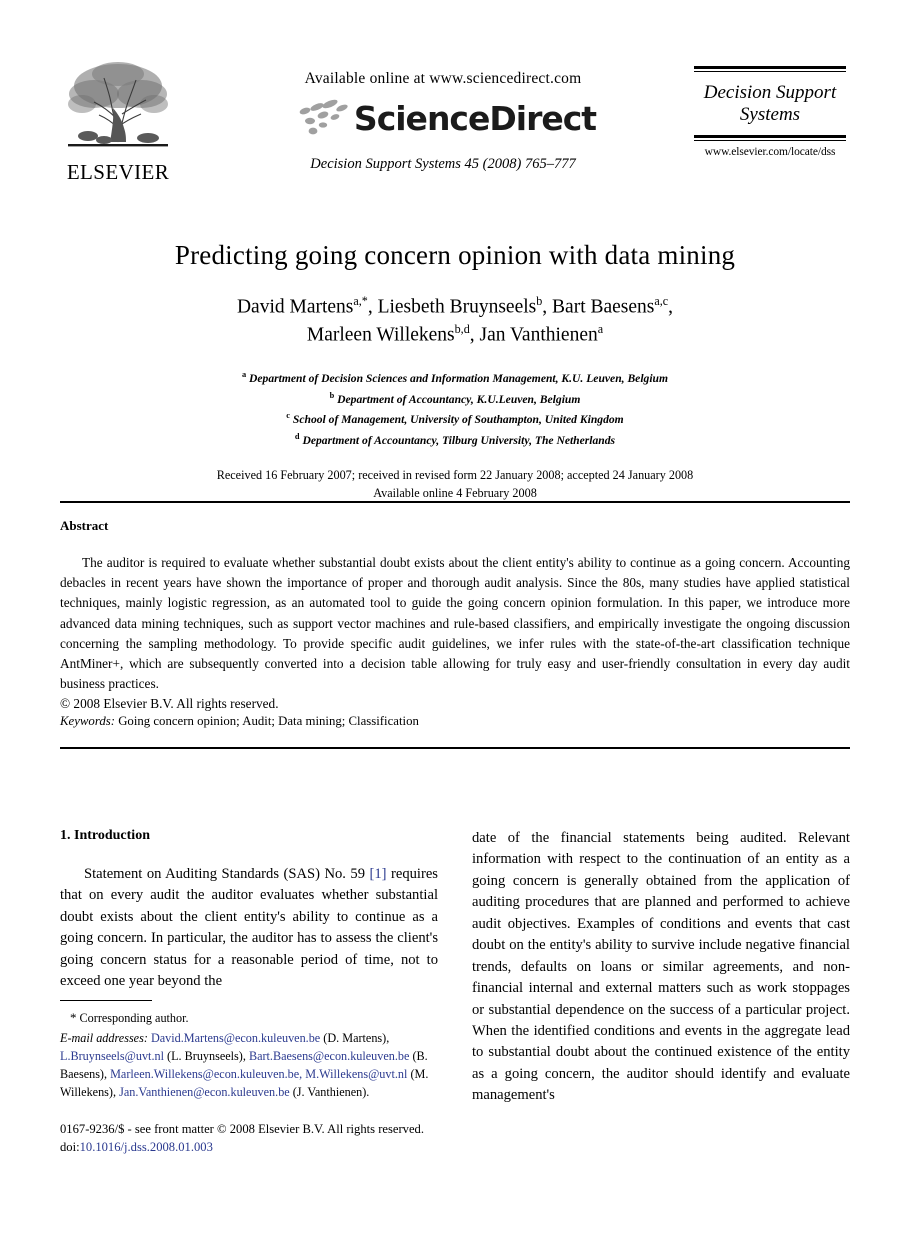 This screenshot has width=907, height=1238. Describe the element at coordinates (106, 1000) in the screenshot. I see `footnote-divider` at that location.